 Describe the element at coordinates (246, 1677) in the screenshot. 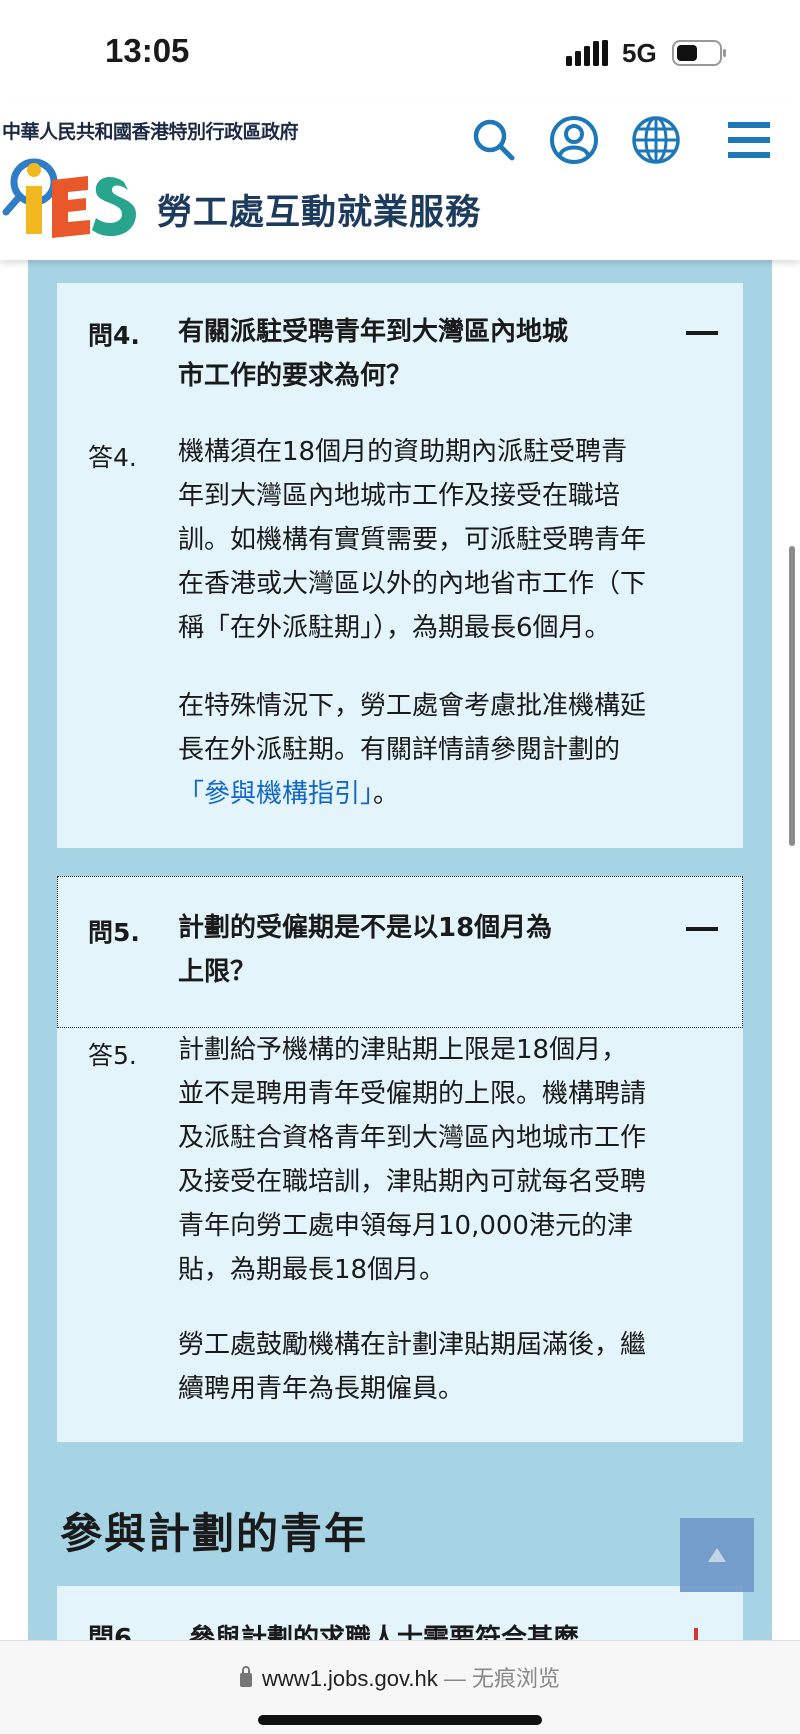

I see `lock-icon` at that location.